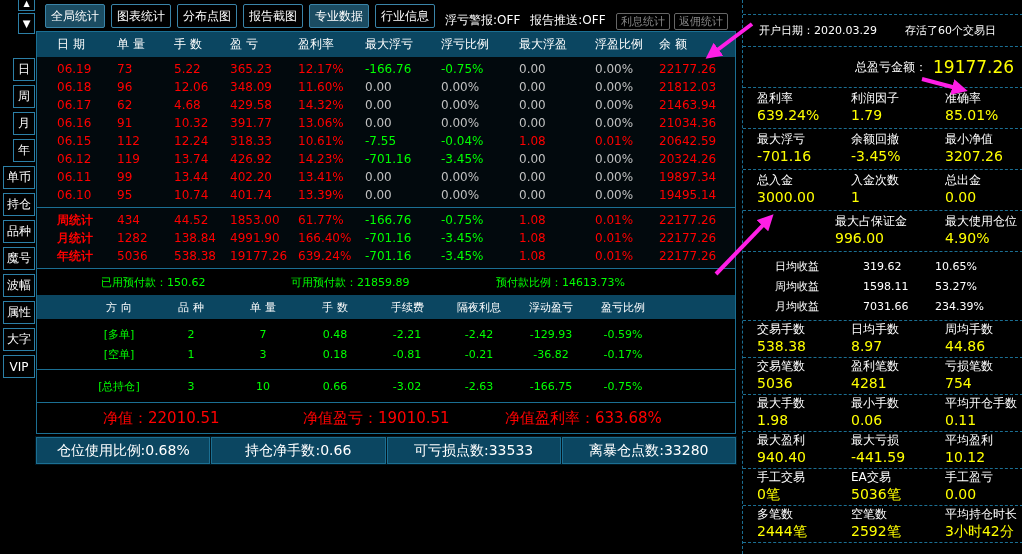  What do you see at coordinates (192, 87) in the screenshot?
I see `table-cell-text: 12.06` at bounding box center [192, 87].